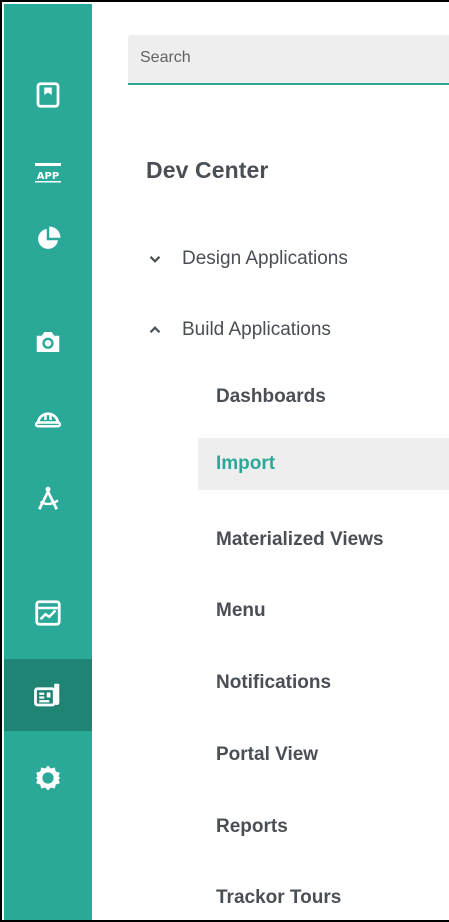  I want to click on rail-item-app: APP, so click(48, 172).